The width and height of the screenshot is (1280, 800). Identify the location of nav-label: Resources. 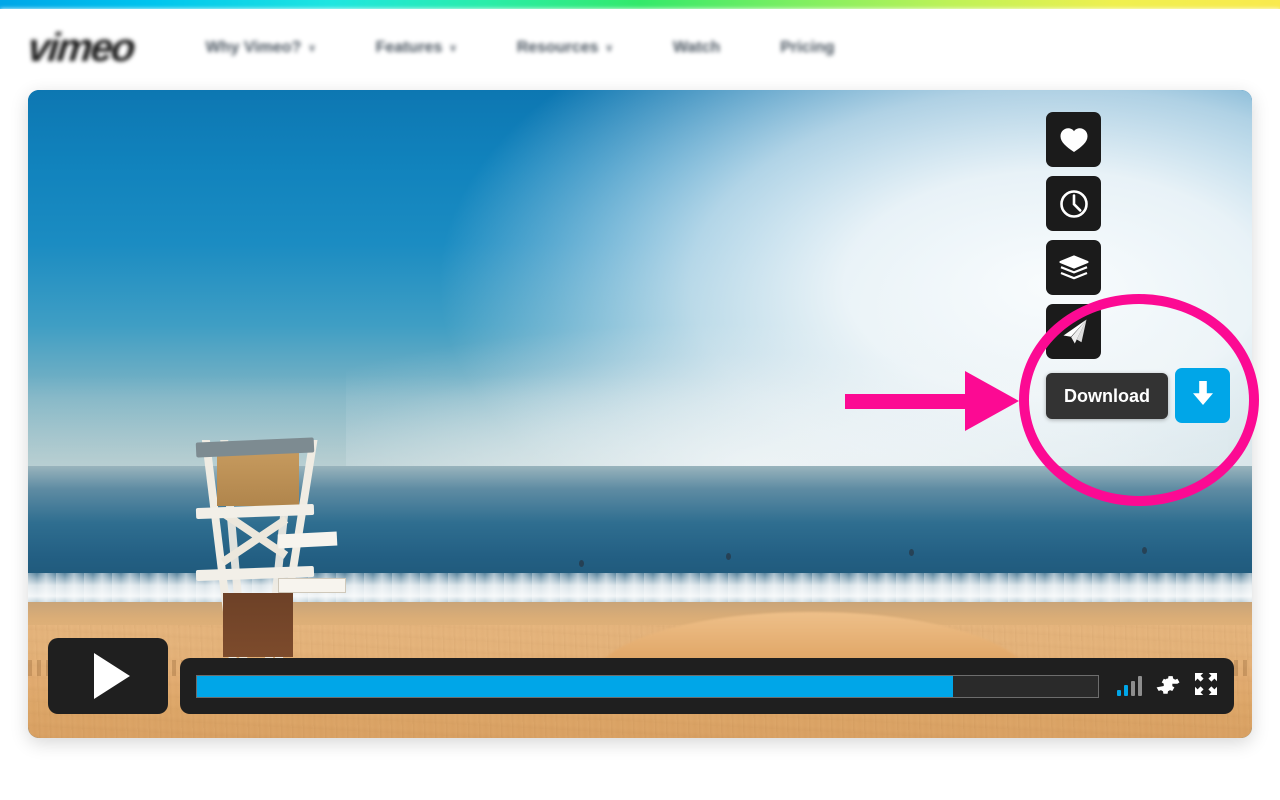
(557, 47).